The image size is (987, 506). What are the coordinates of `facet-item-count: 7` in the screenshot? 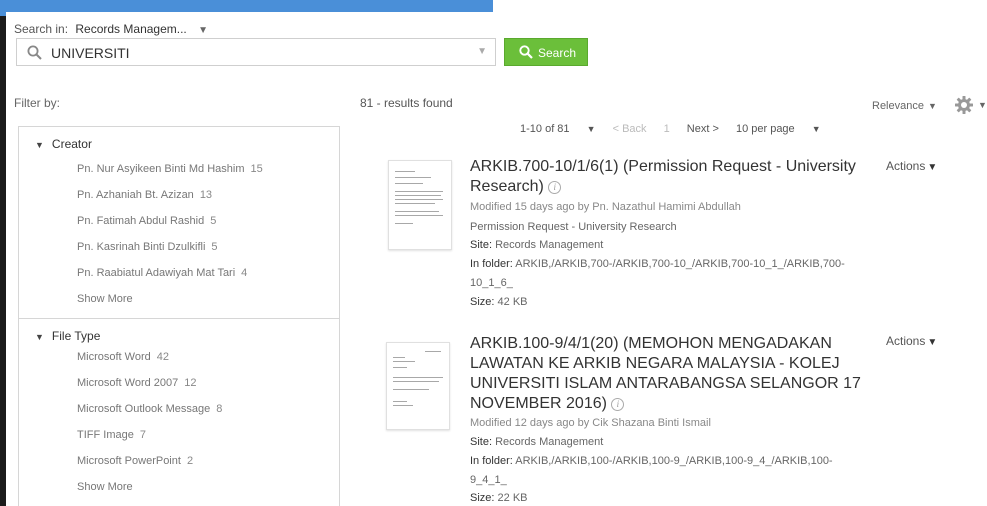 It's located at (142, 435).